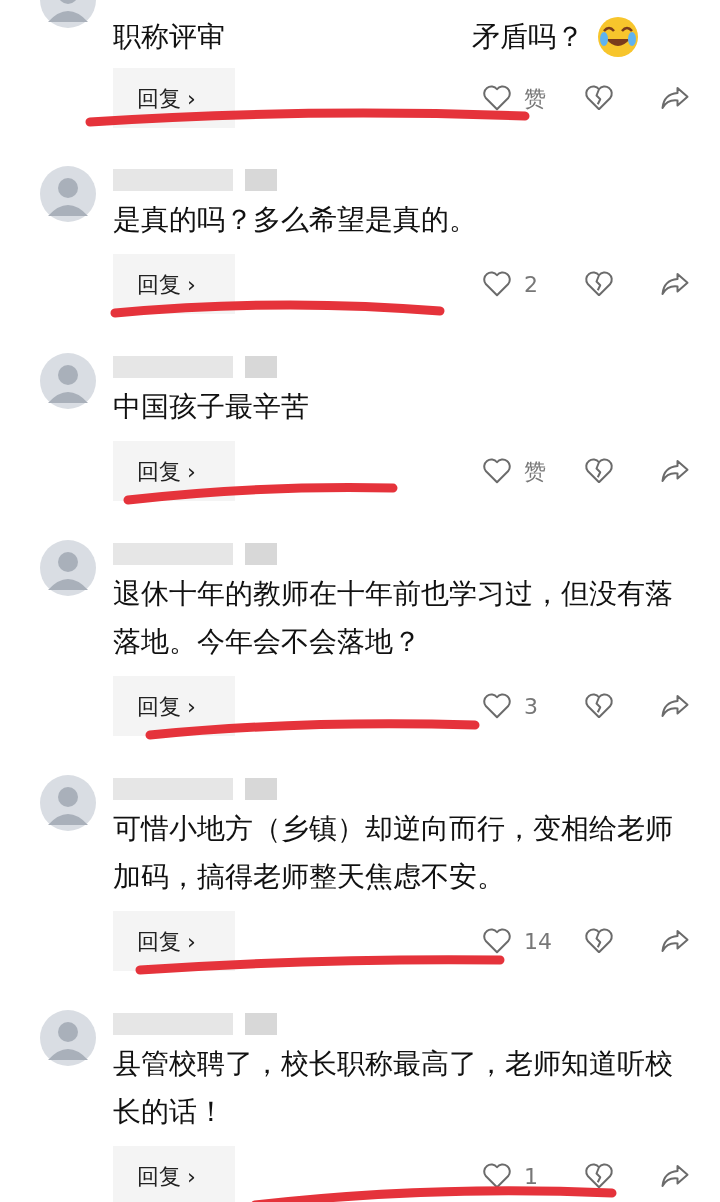 Image resolution: width=720 pixels, height=1202 pixels. What do you see at coordinates (528, 37) in the screenshot?
I see `comment-text: 矛盾吗？` at bounding box center [528, 37].